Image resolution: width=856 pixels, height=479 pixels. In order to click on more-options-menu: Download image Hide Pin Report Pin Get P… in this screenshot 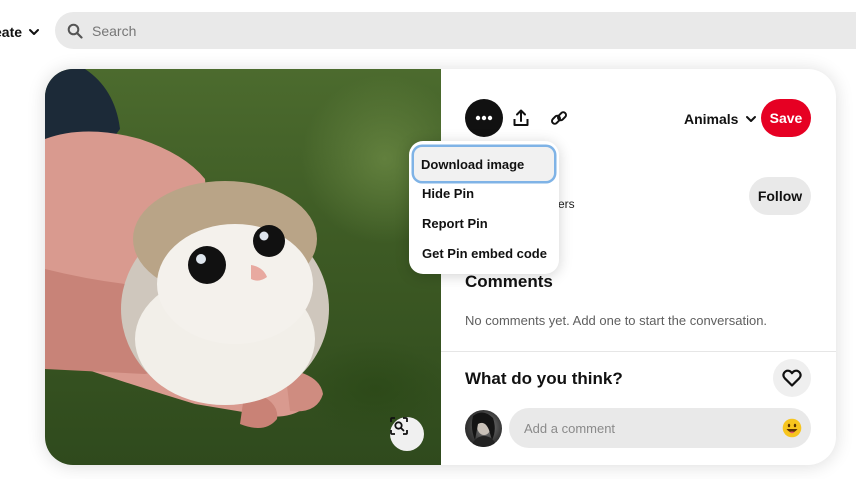, I will do `click(484, 207)`.